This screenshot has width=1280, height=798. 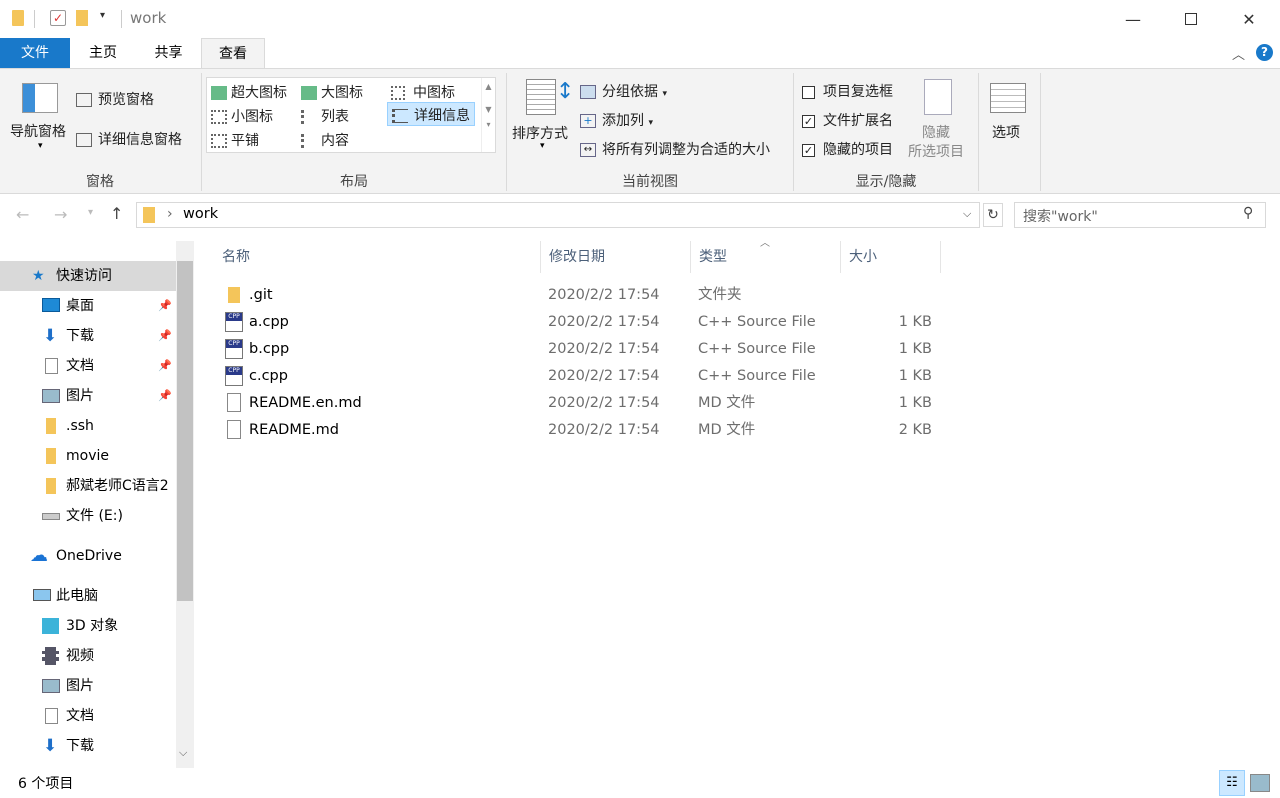 What do you see at coordinates (1232, 783) in the screenshot?
I see `details-view-icon: ☷` at bounding box center [1232, 783].